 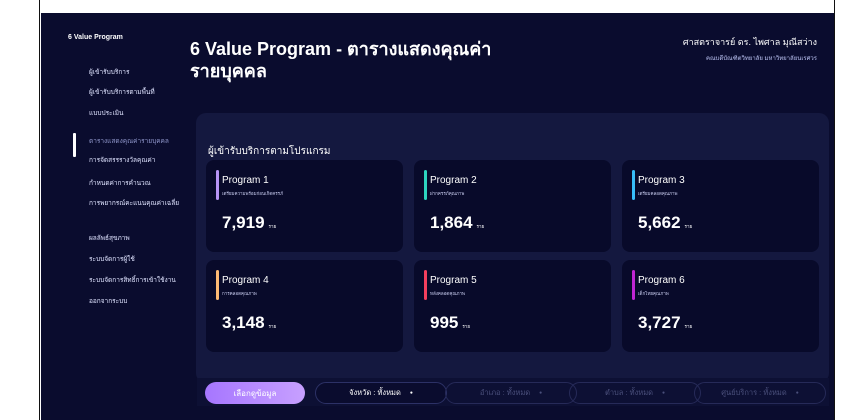 I want to click on district-dropdown: อำเภอ : ทั้งหมด ●, so click(x=511, y=393).